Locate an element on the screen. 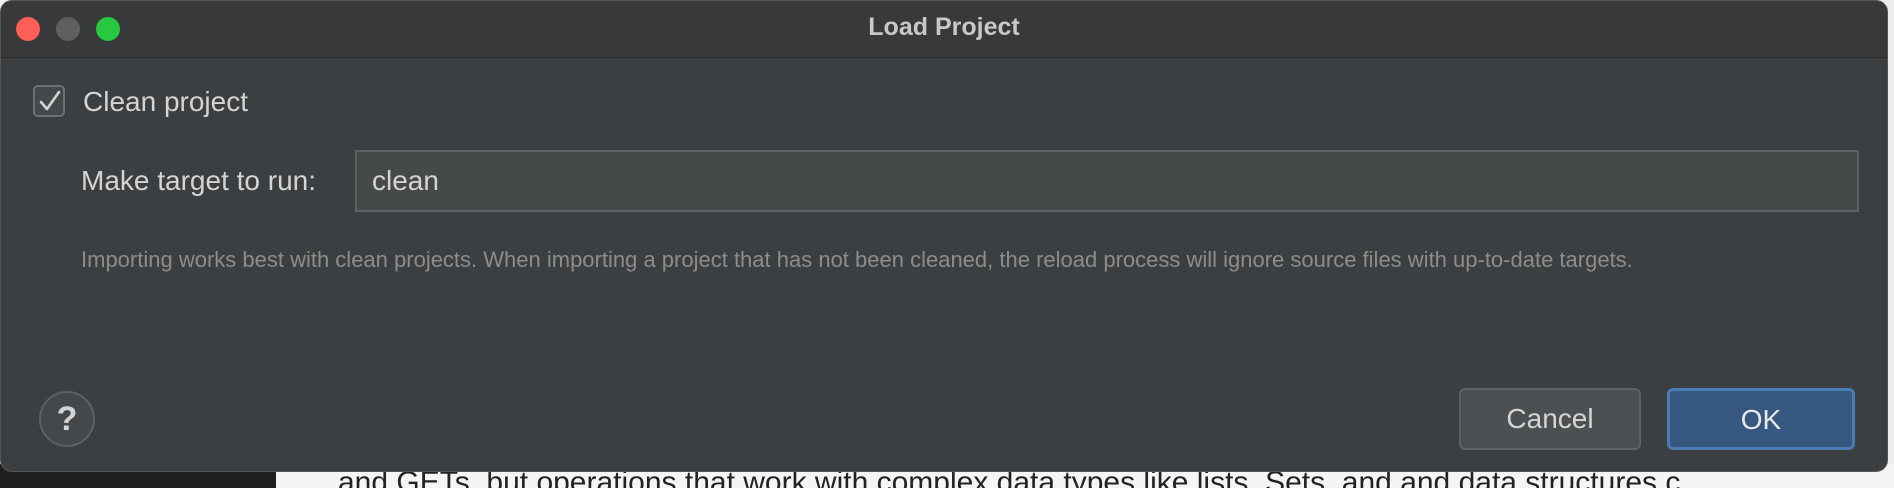  clean-project-label: Clean project is located at coordinates (165, 102).